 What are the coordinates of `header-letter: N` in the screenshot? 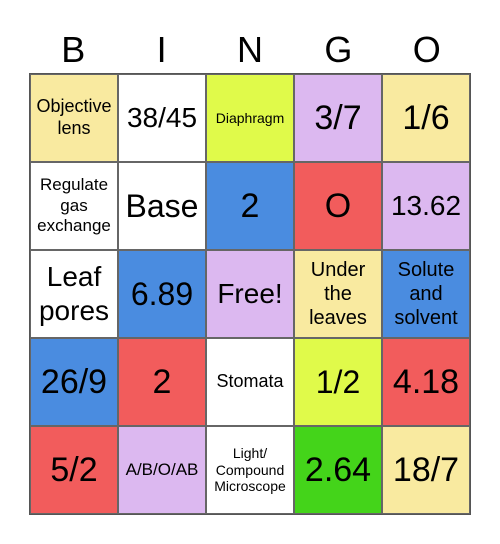 It's located at (249, 49).